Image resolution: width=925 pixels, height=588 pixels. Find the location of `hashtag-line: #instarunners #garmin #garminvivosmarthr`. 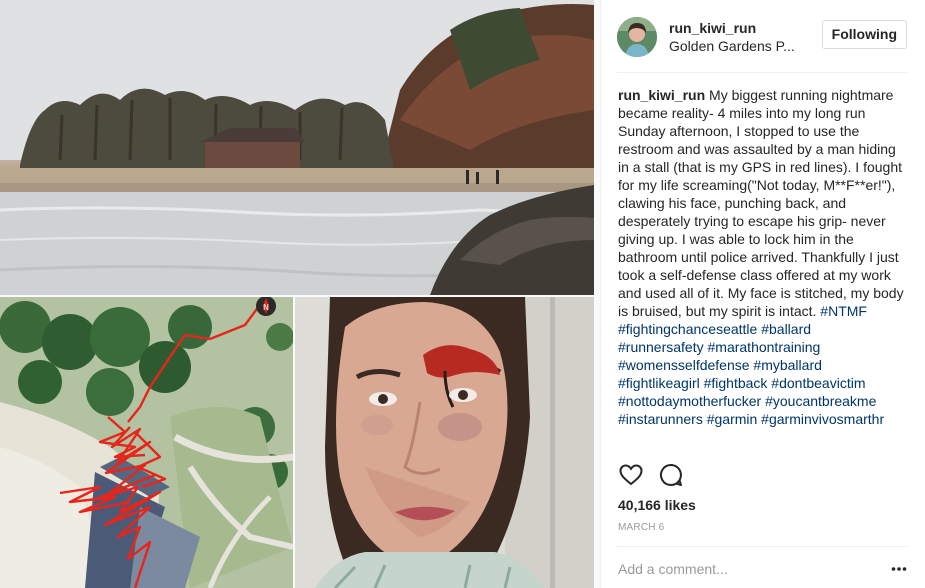

hashtag-line: #instarunners #garmin #garminvivosmarthr is located at coordinates (764, 419).